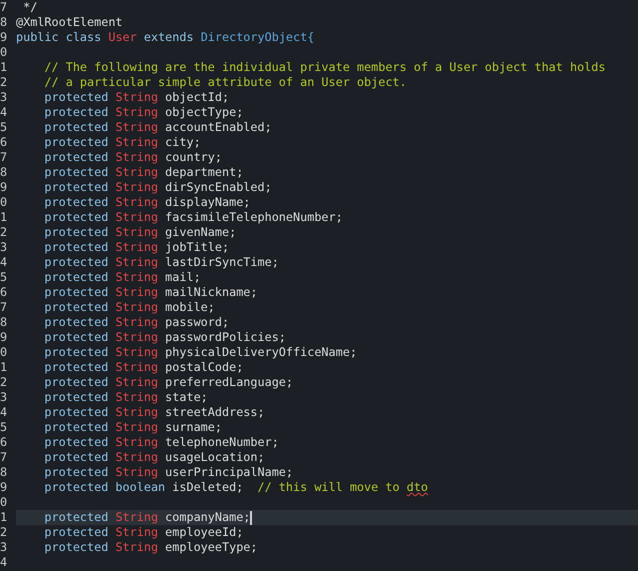 The width and height of the screenshot is (638, 571). What do you see at coordinates (150, 292) in the screenshot?
I see `code-line: protected String mailNickname;` at bounding box center [150, 292].